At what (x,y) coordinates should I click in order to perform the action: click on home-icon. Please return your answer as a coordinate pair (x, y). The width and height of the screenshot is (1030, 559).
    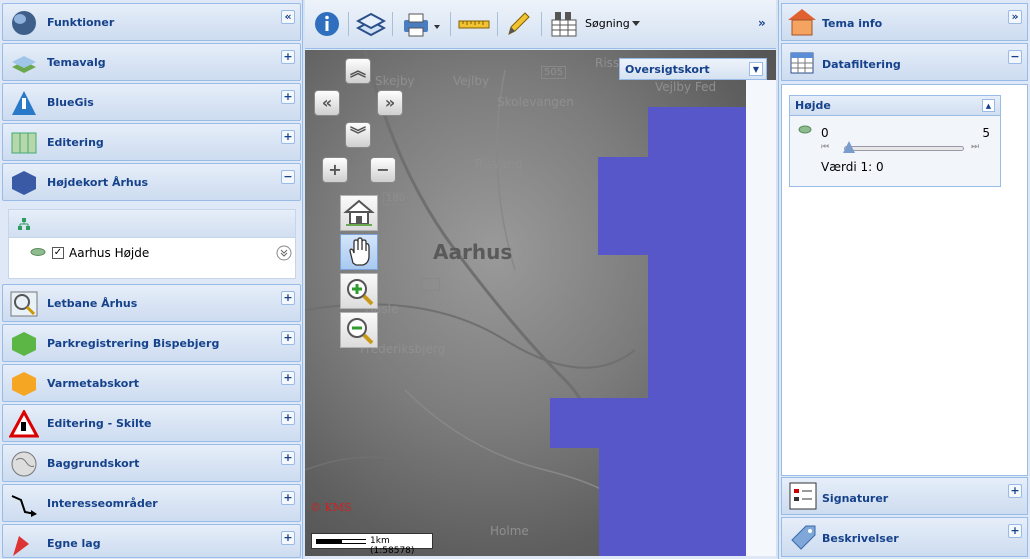
    Looking at the image, I should click on (359, 212).